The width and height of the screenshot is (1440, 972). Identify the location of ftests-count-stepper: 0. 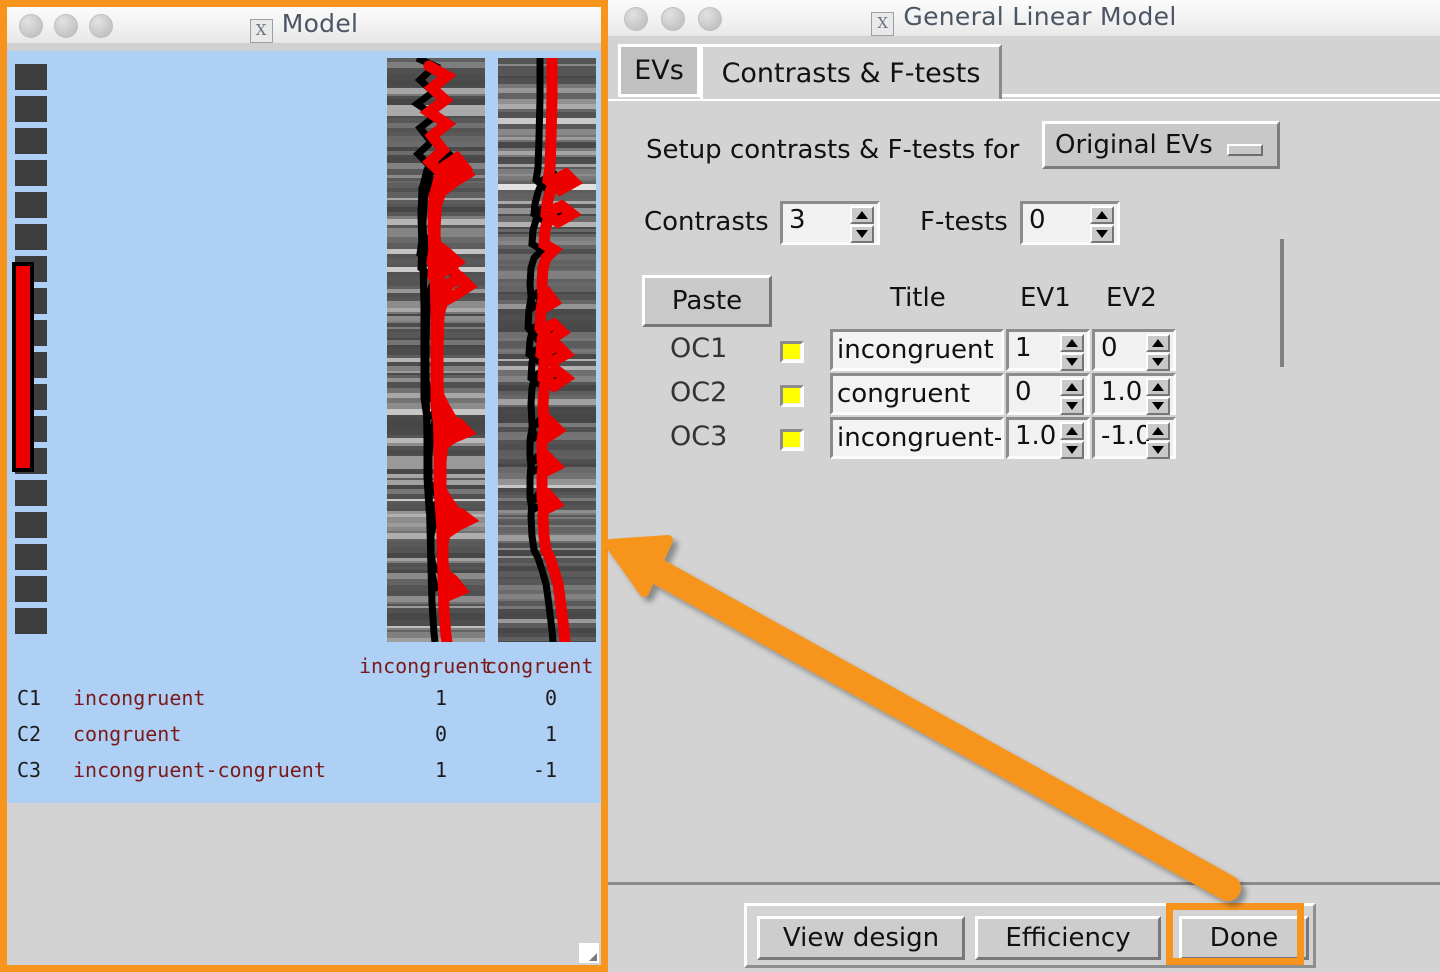
(1070, 223).